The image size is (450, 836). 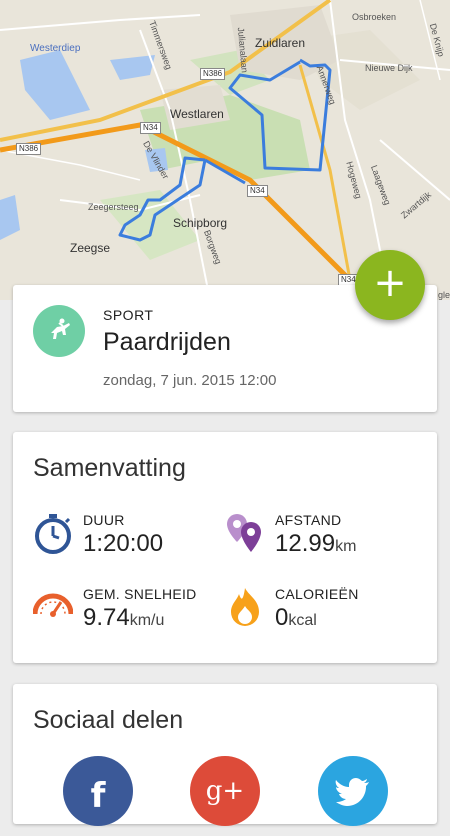 What do you see at coordinates (109, 468) in the screenshot?
I see `summary-title: Samenvatting` at bounding box center [109, 468].